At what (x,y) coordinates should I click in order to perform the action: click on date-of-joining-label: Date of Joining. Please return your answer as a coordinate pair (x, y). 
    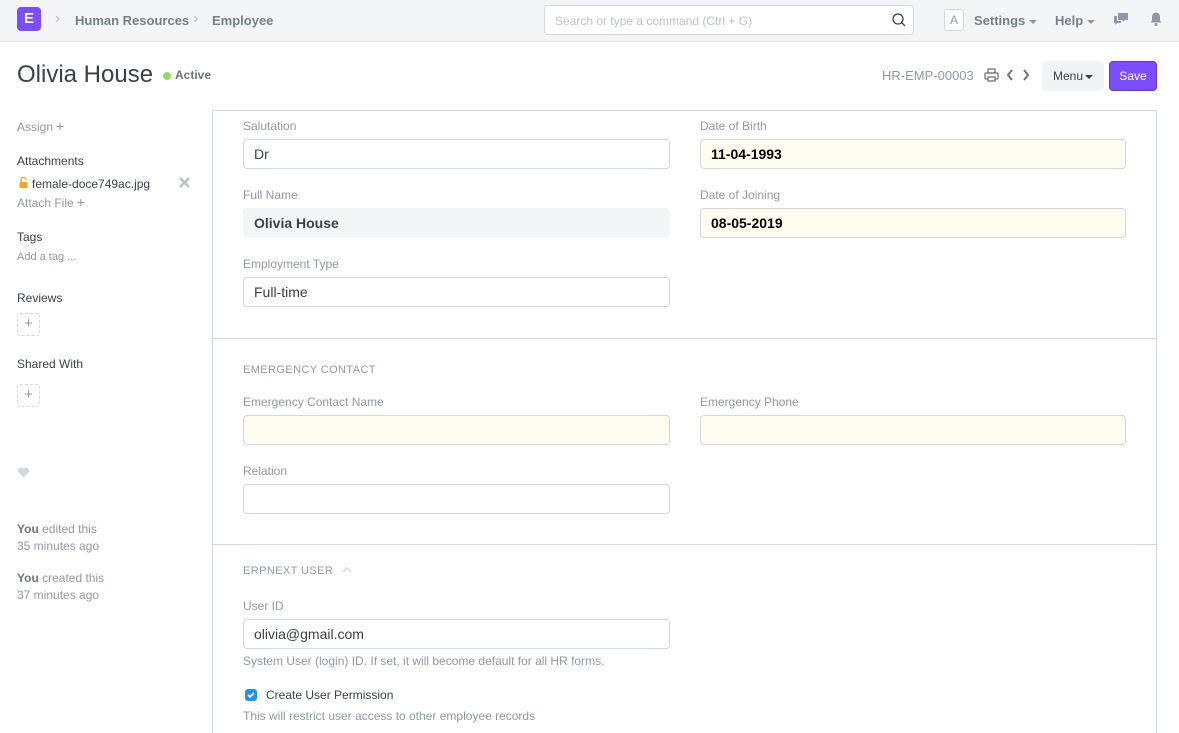
    Looking at the image, I should click on (740, 195).